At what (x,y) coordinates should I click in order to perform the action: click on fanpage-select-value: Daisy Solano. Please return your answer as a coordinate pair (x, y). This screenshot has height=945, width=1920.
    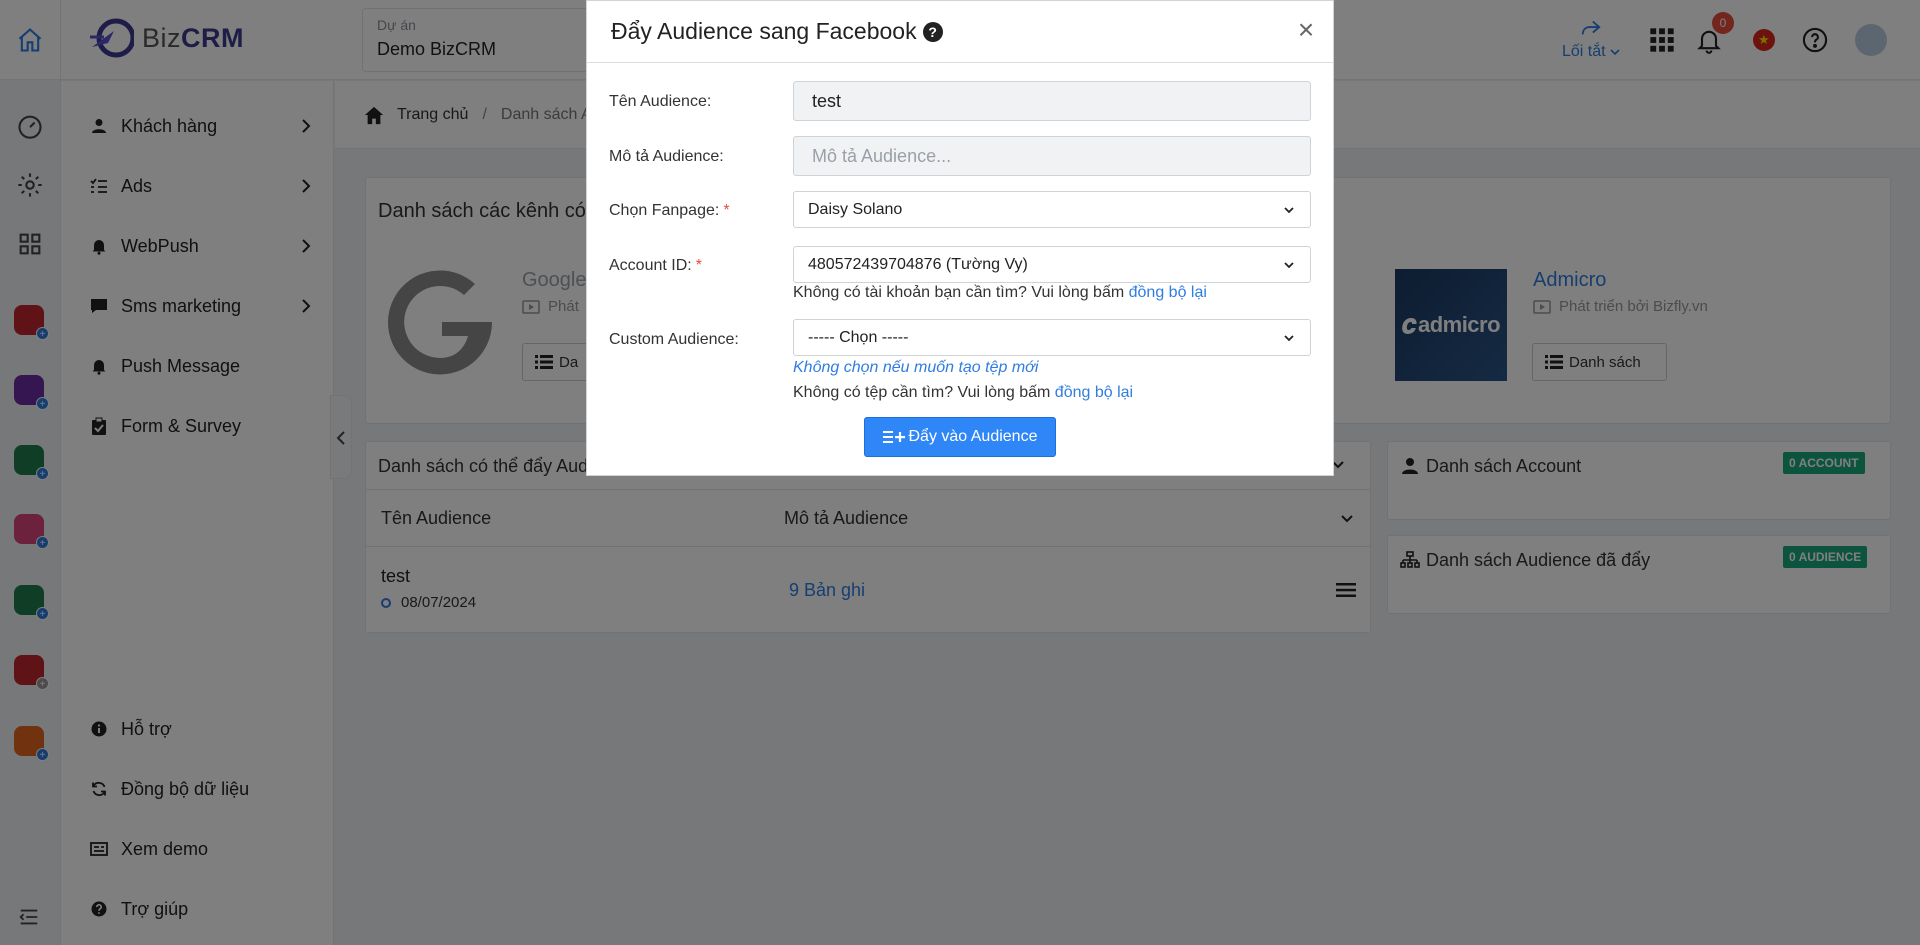
    Looking at the image, I should click on (855, 209).